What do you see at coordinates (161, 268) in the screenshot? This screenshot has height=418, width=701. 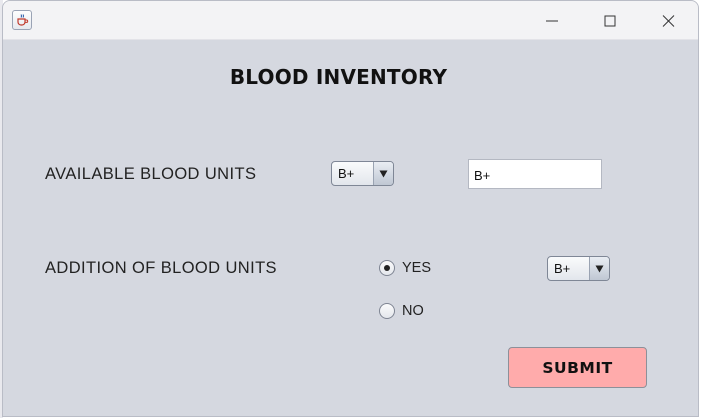 I see `addition-blood-units-label: ADDITION OF BLOOD UNITS` at bounding box center [161, 268].